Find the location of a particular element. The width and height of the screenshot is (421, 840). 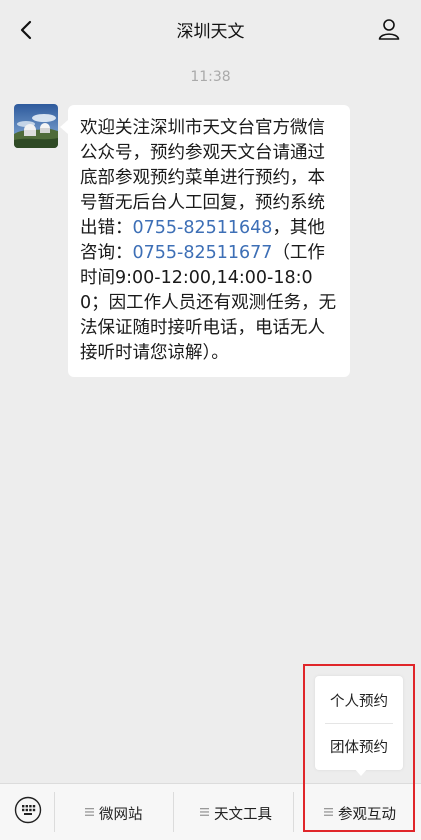

menu-tab-microsite: 微网站 is located at coordinates (114, 812).